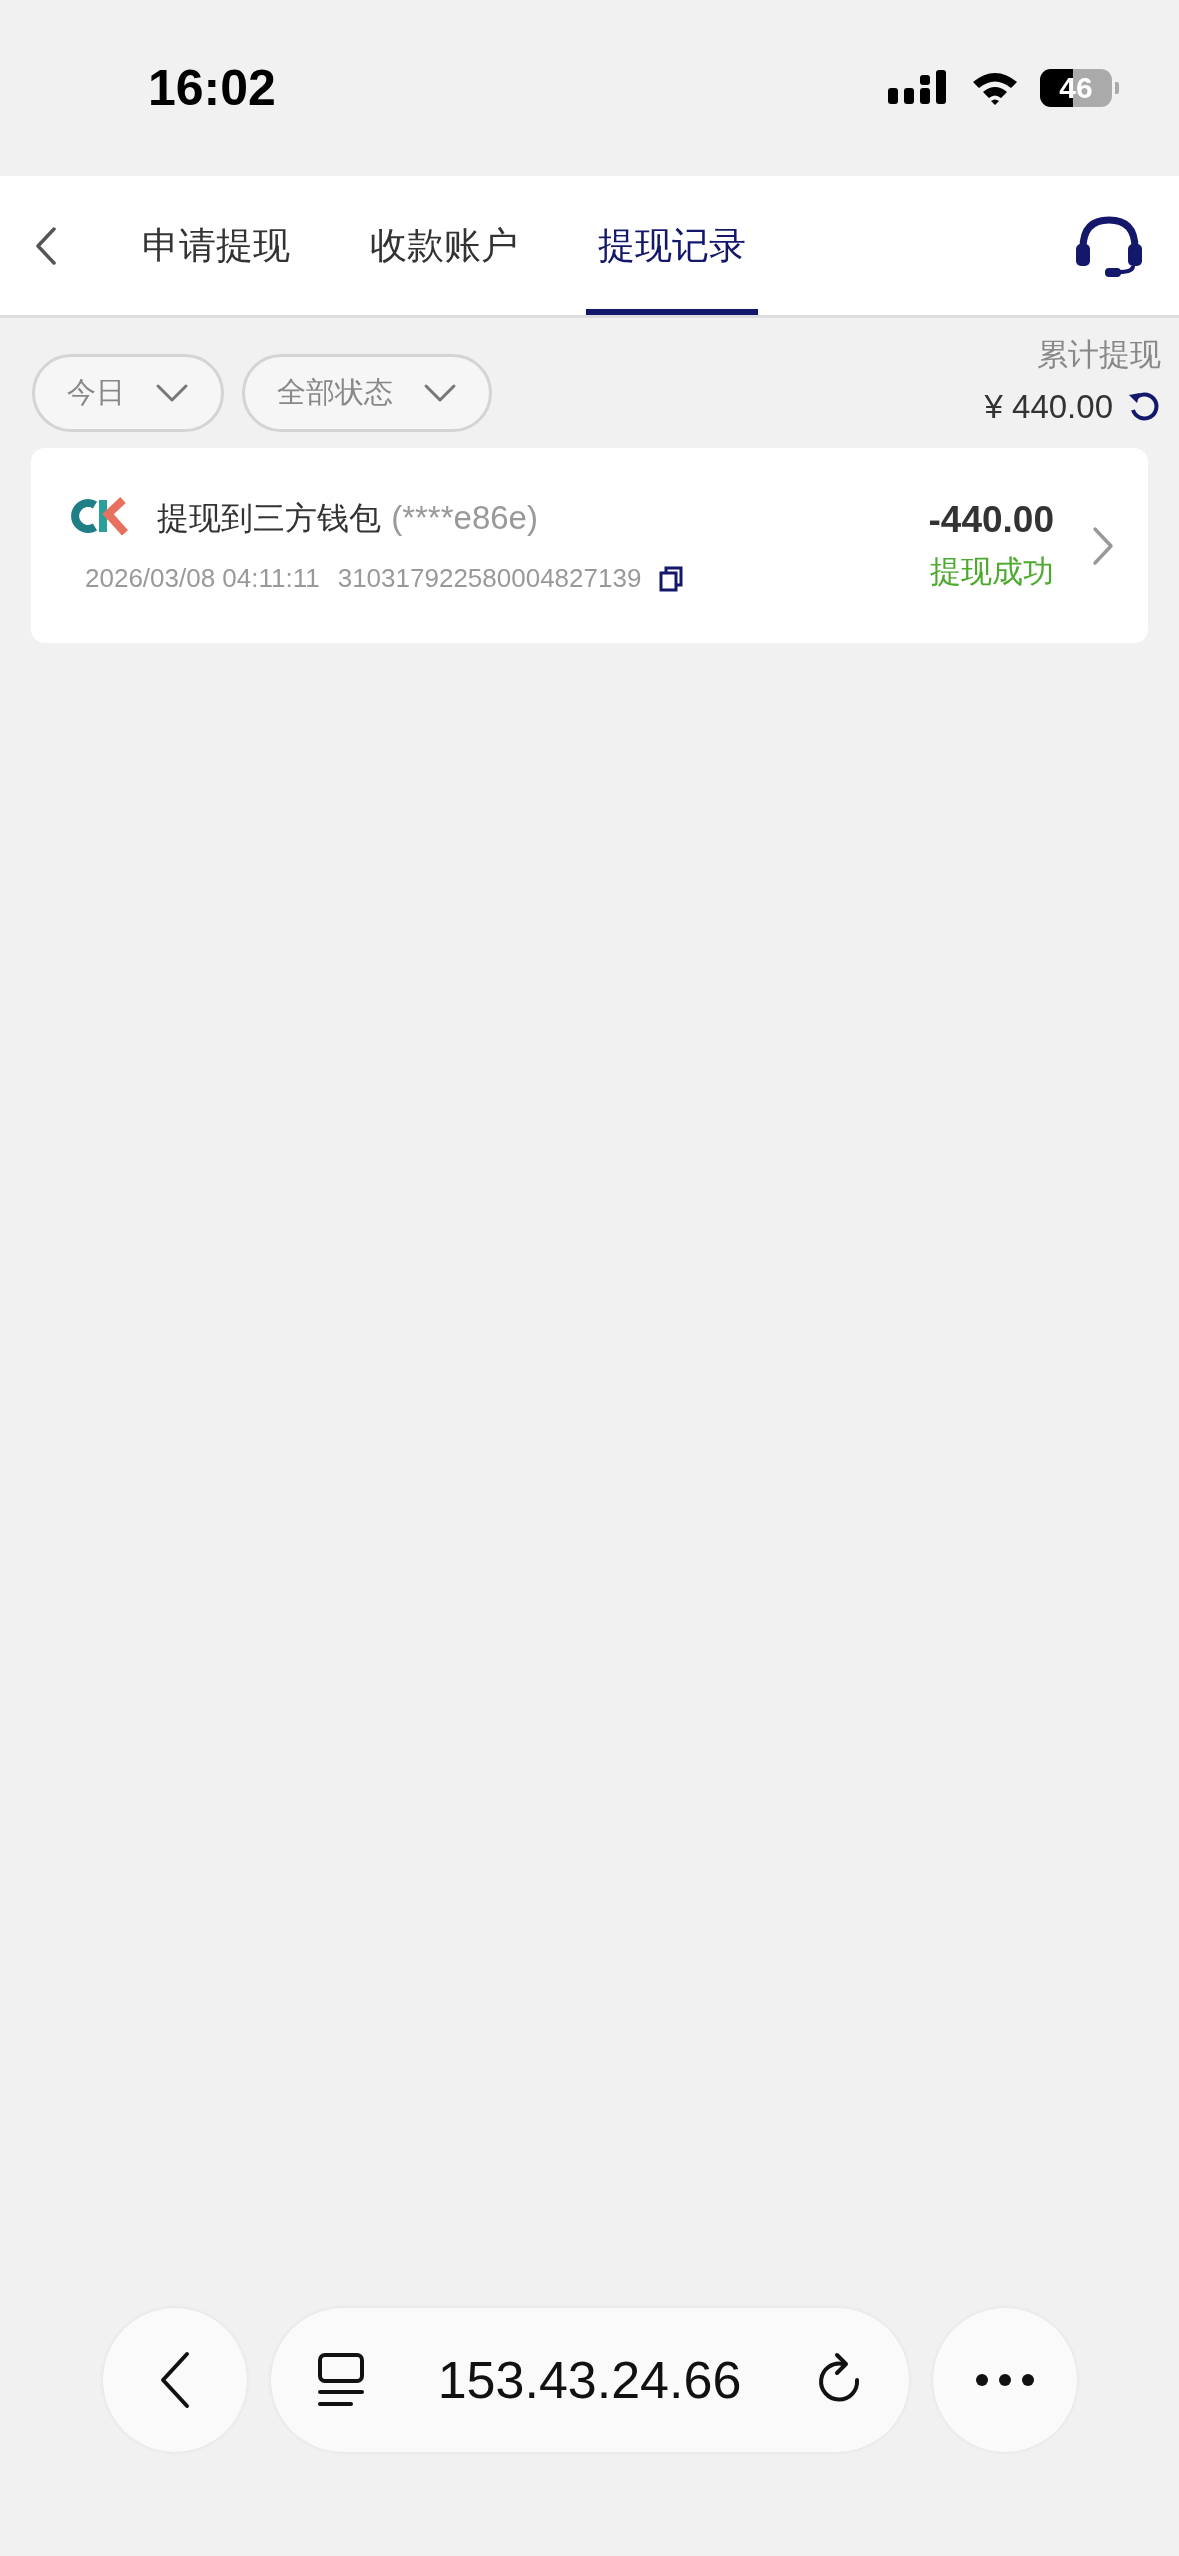 The width and height of the screenshot is (1179, 2556). What do you see at coordinates (991, 519) in the screenshot?
I see `record-amount: -440.00` at bounding box center [991, 519].